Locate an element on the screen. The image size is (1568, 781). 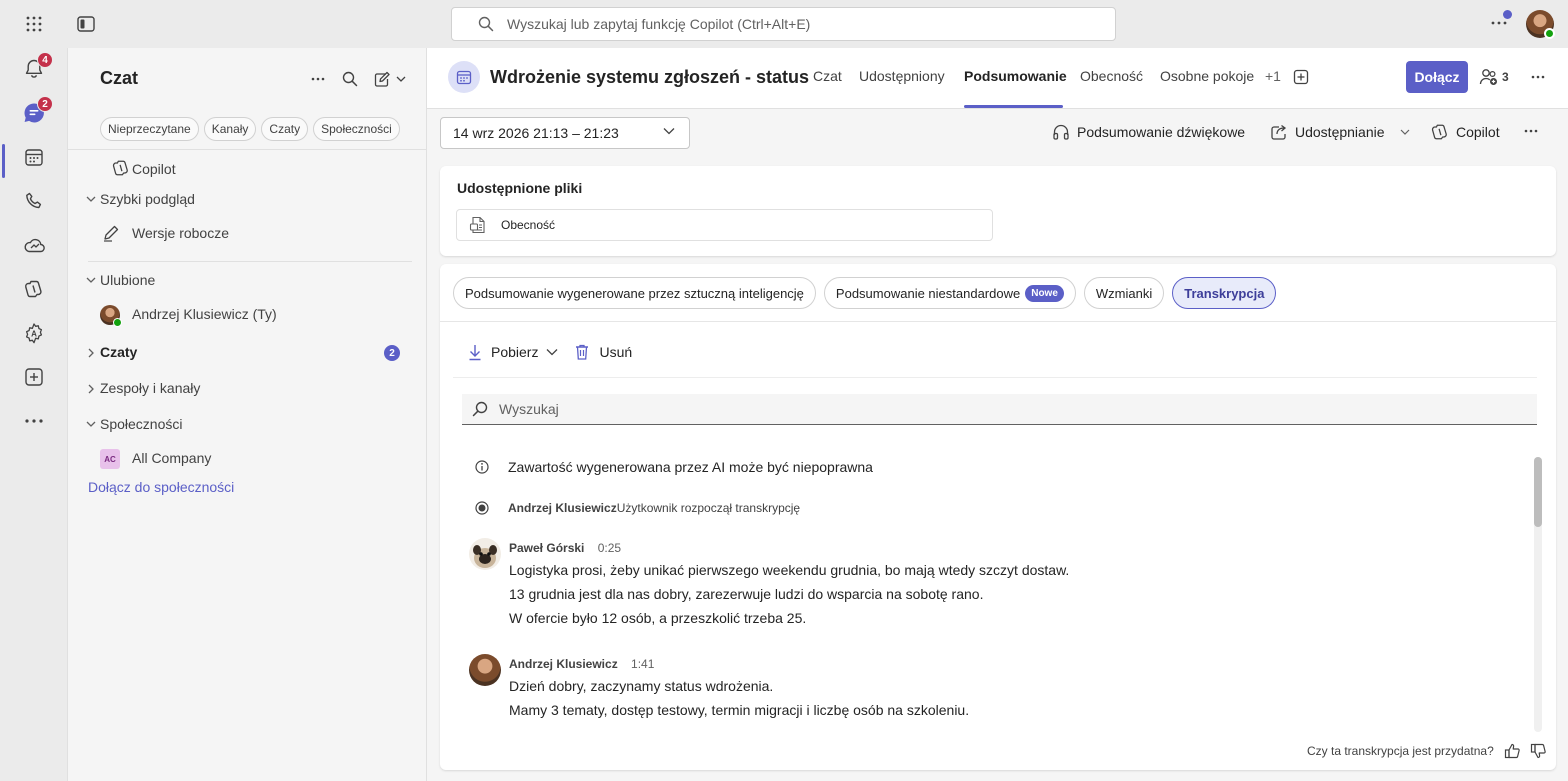
download-button: Pobierz is located at coordinates (521, 352).